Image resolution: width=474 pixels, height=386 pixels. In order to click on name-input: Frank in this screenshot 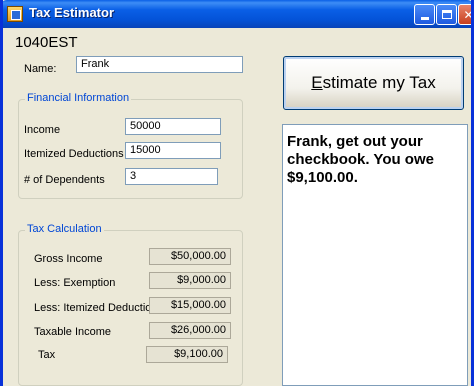, I will do `click(159, 64)`.